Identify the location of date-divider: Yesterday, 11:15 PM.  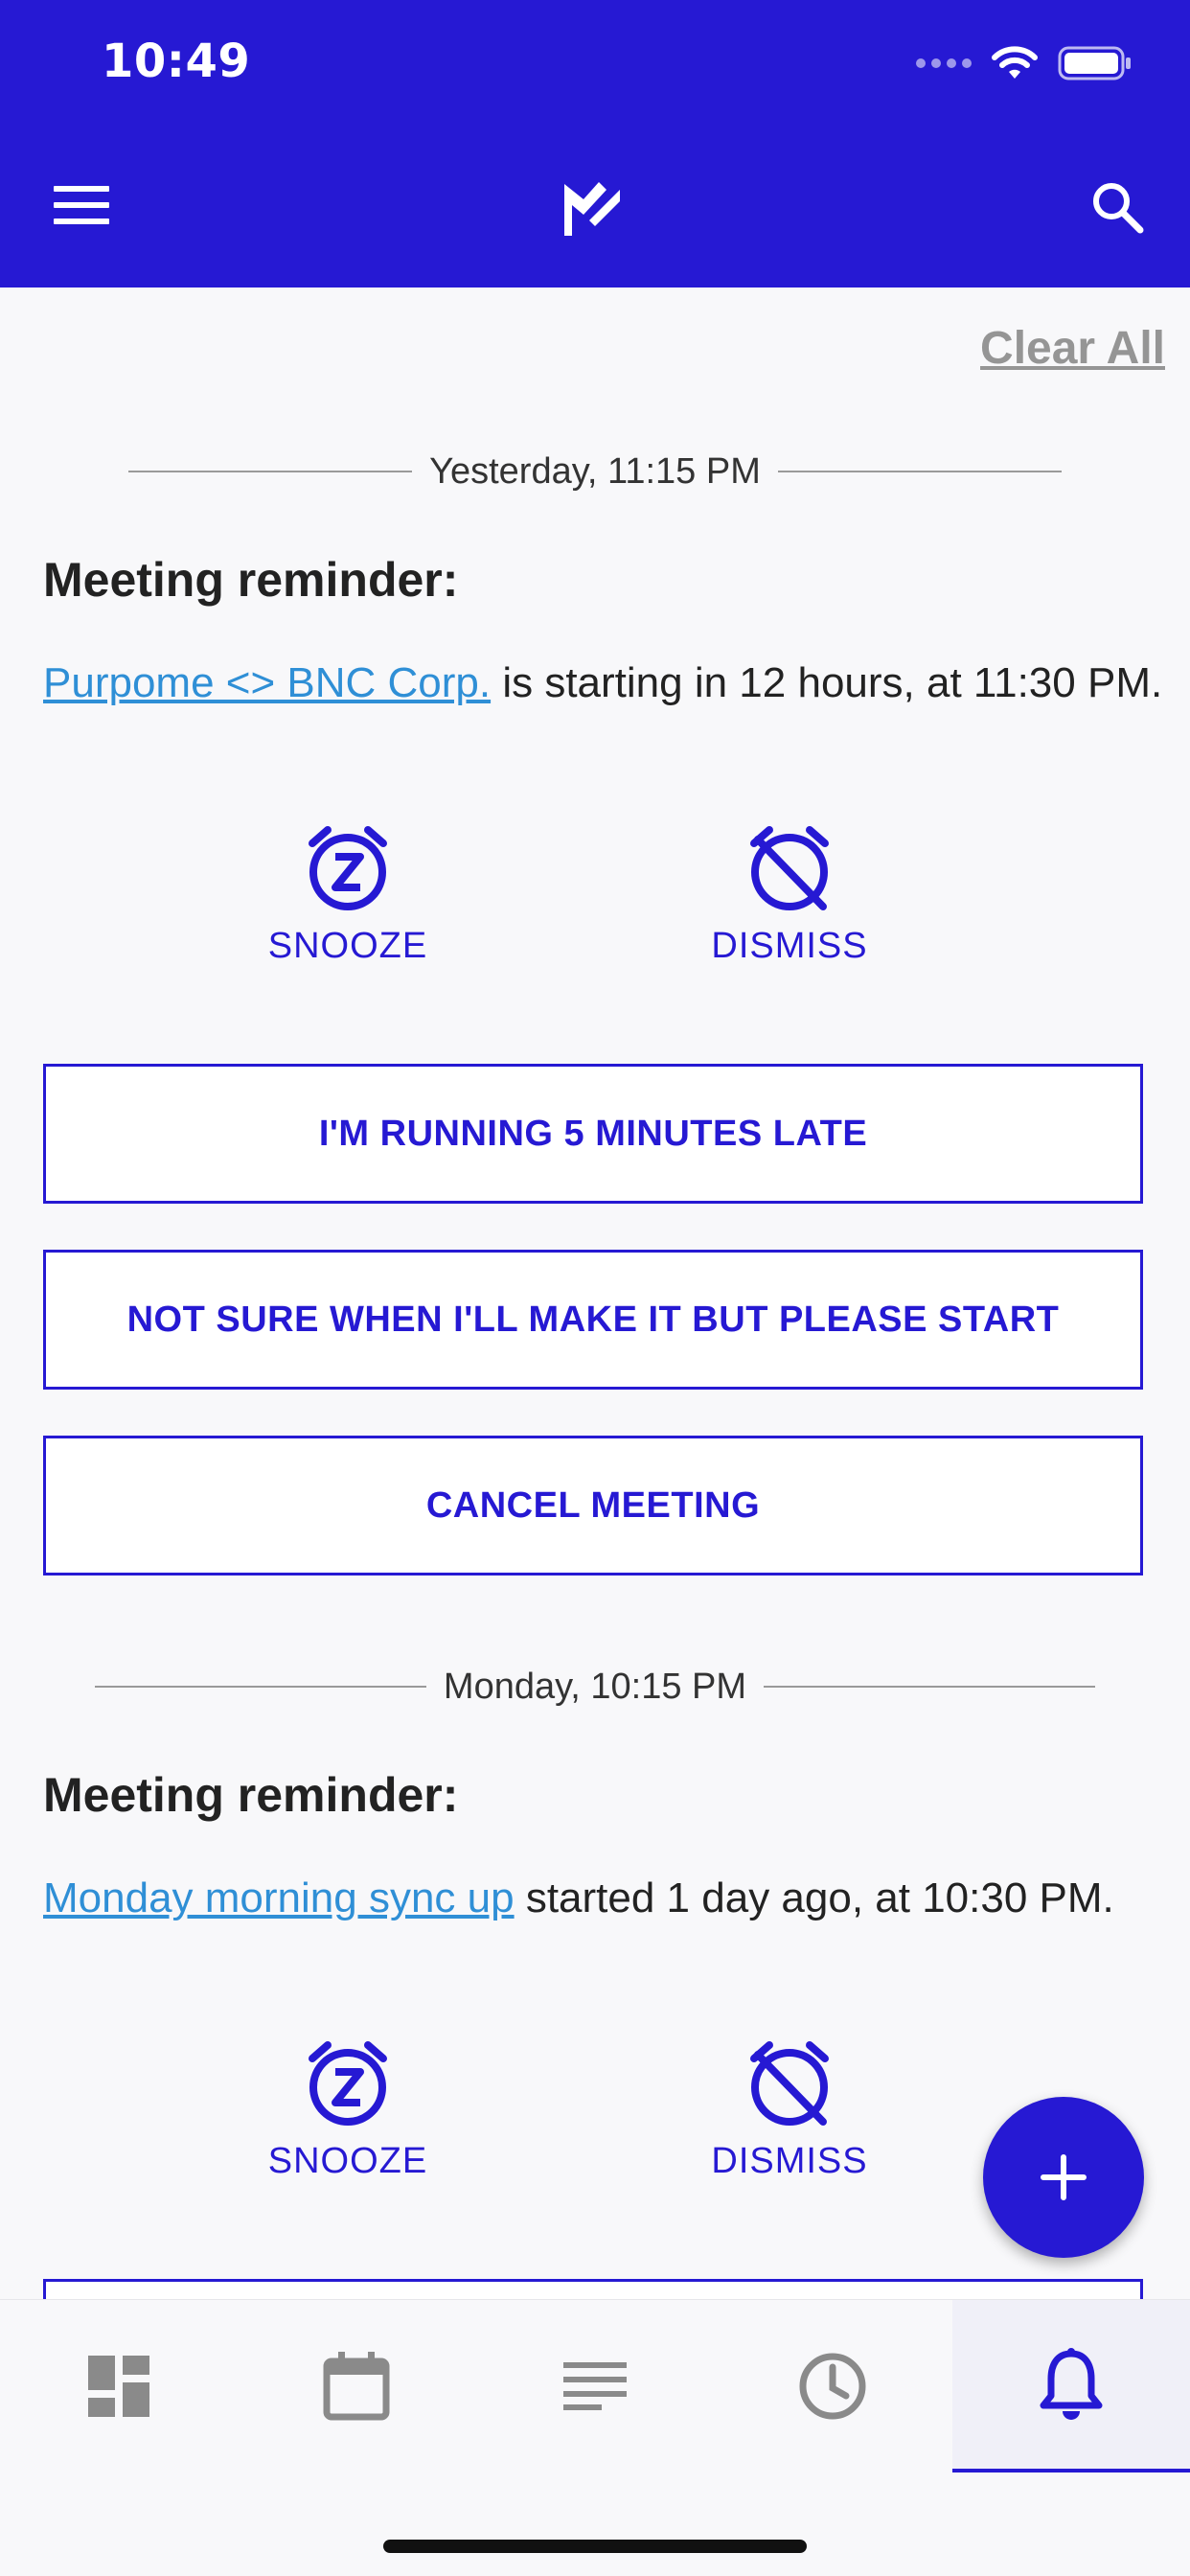
(595, 471).